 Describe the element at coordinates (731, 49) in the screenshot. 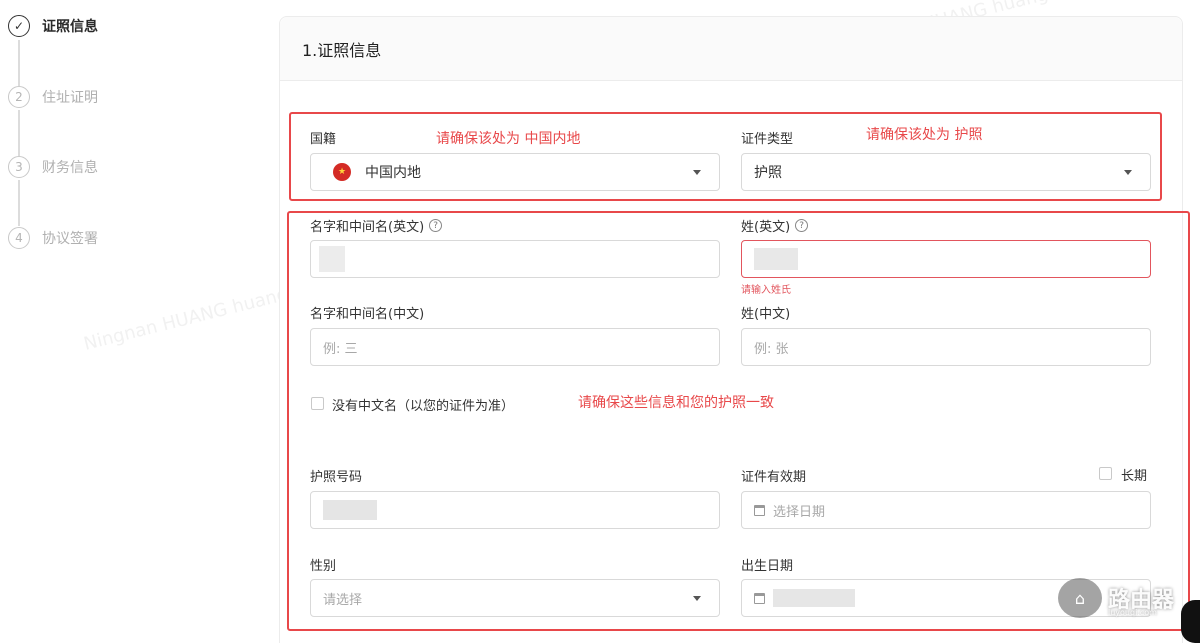

I see `card-header: 1.证照信息` at that location.